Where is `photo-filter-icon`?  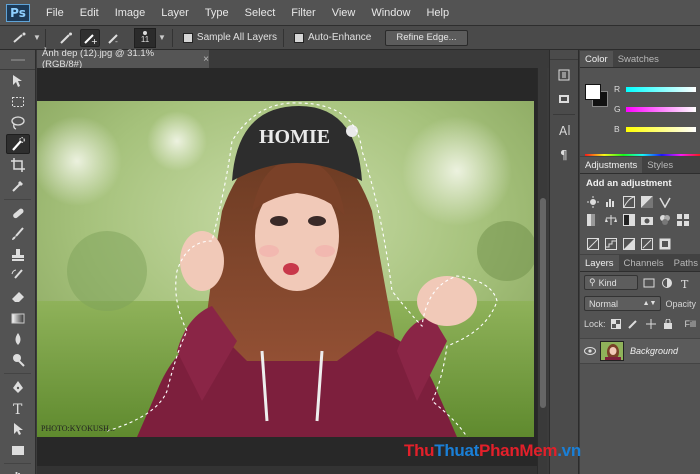 photo-filter-icon is located at coordinates (647, 220).